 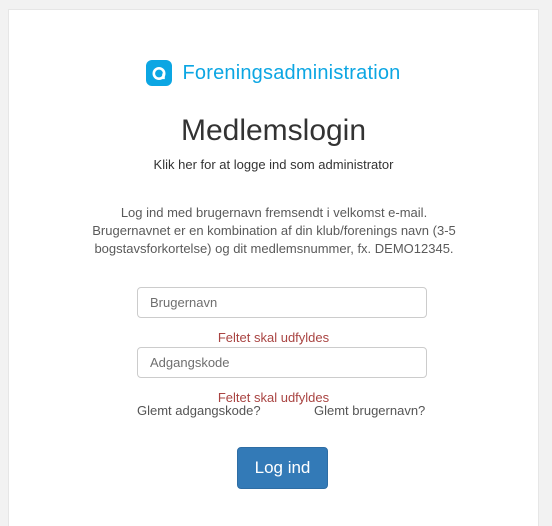 I want to click on username-error: Feltet skal udfyldes, so click(x=273, y=337).